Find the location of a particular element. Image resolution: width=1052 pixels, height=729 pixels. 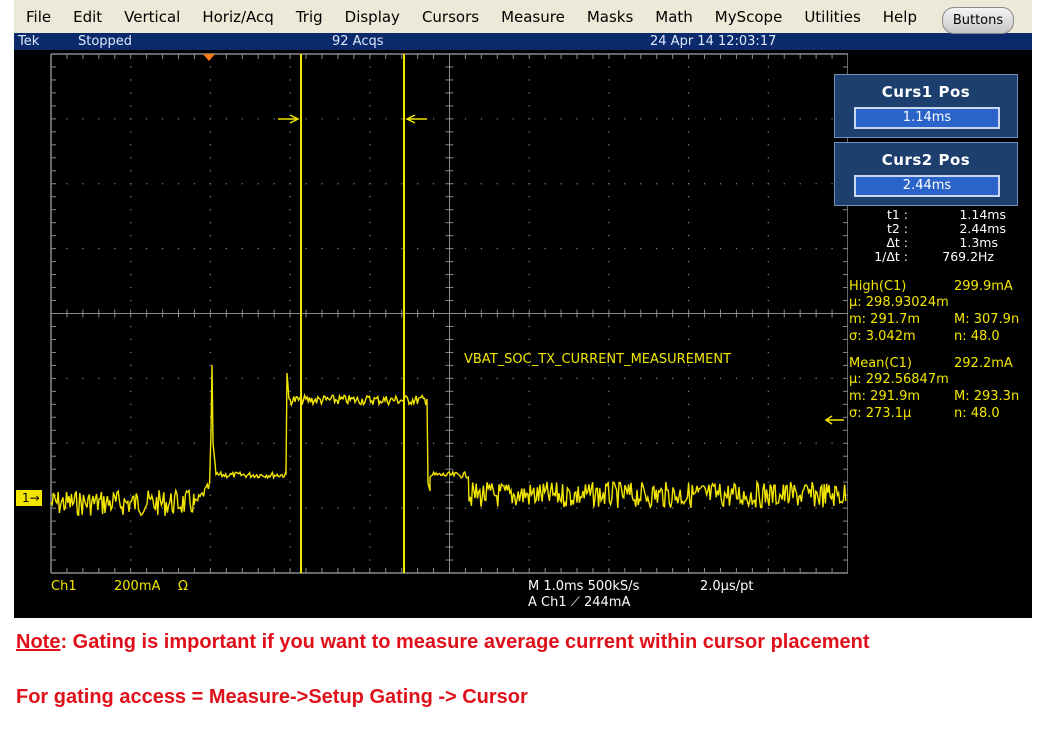

menu-vertical: Vertical is located at coordinates (151, 17).